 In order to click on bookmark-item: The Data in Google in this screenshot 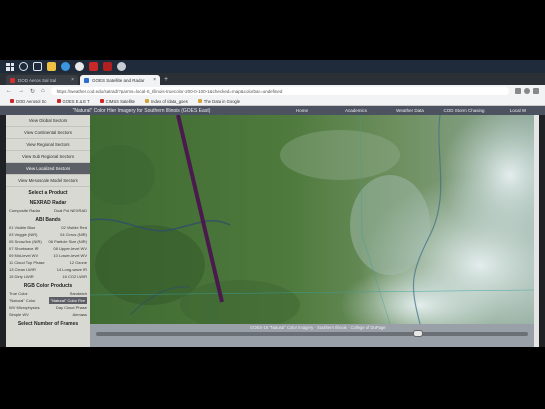, I will do `click(219, 101)`.